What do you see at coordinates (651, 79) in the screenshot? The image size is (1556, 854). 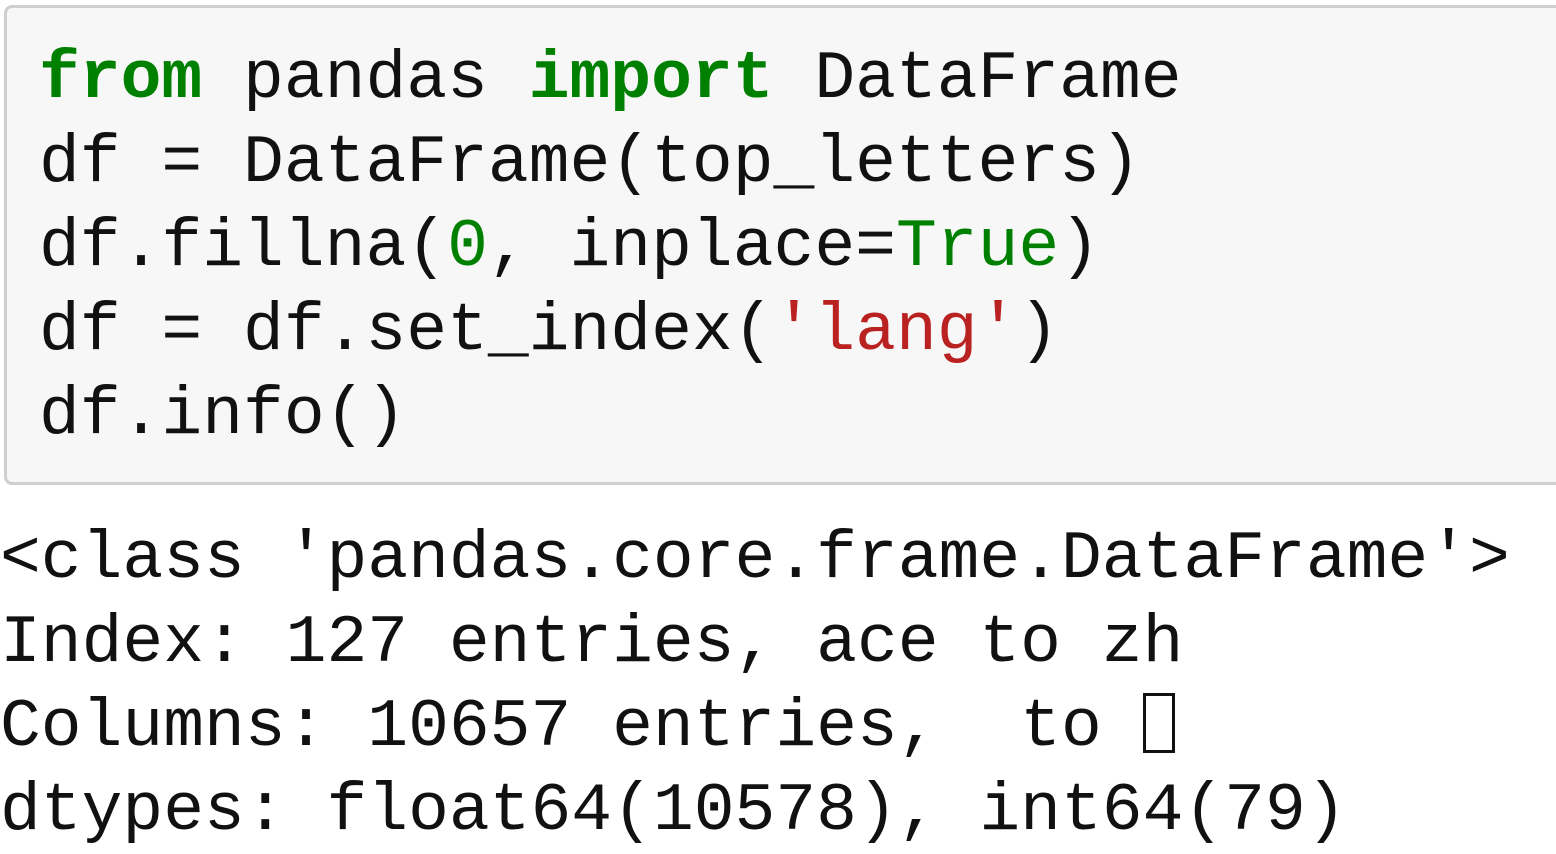 I see `keyword-import: import` at bounding box center [651, 79].